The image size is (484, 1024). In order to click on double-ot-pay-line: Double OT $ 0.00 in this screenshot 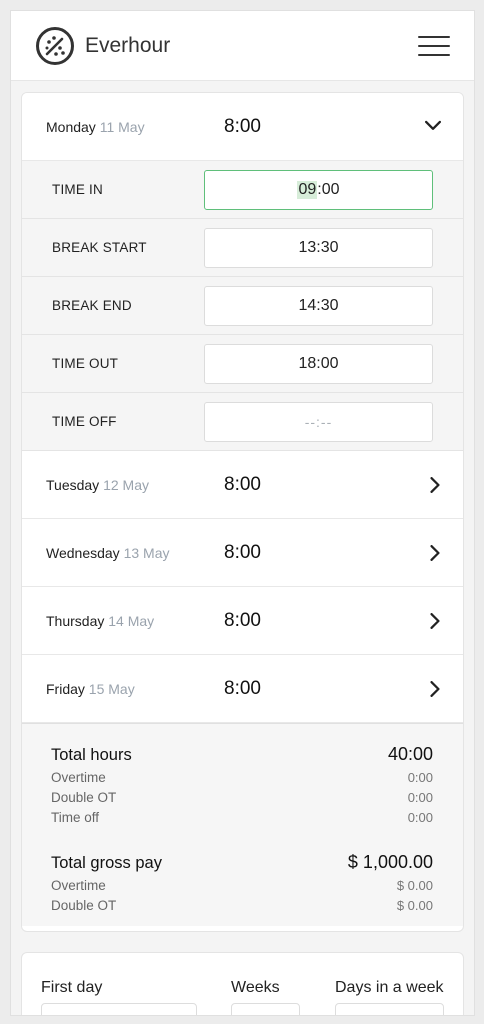, I will do `click(242, 906)`.